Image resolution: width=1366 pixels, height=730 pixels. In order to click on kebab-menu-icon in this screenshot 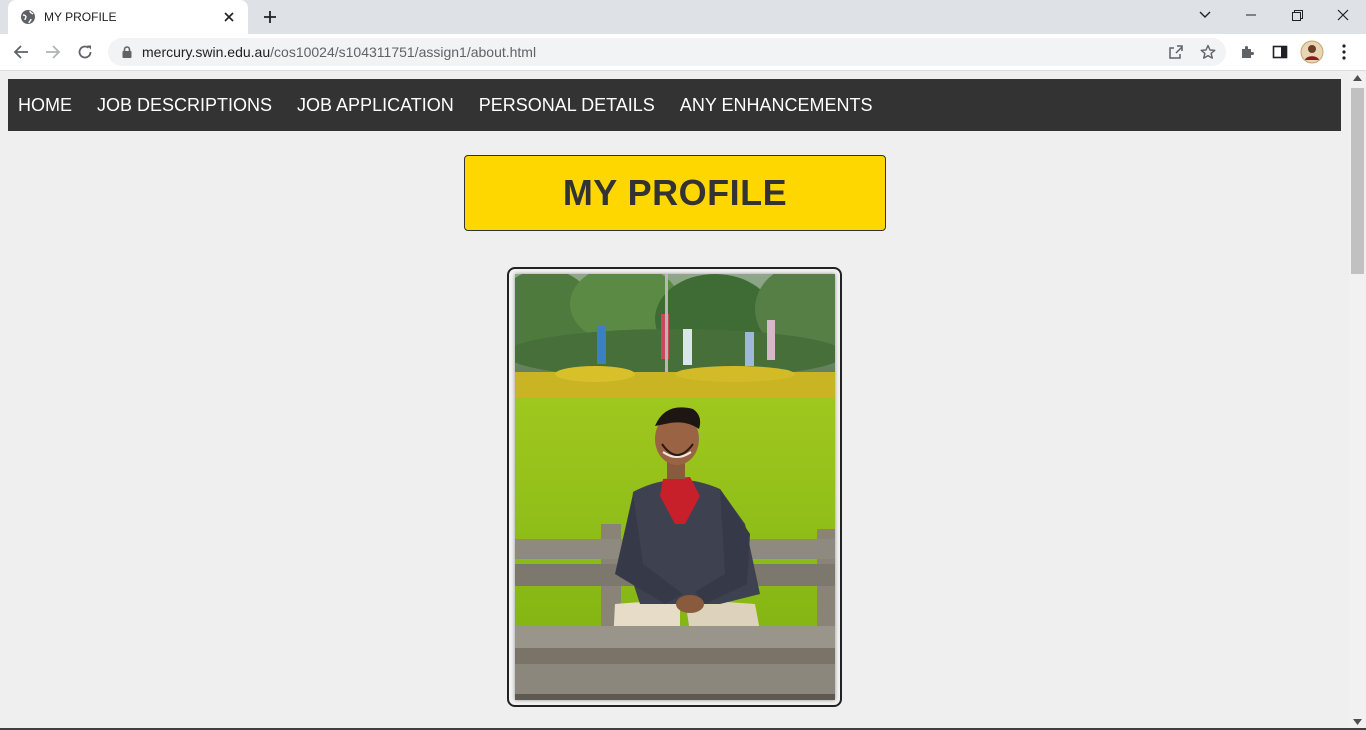, I will do `click(1344, 52)`.